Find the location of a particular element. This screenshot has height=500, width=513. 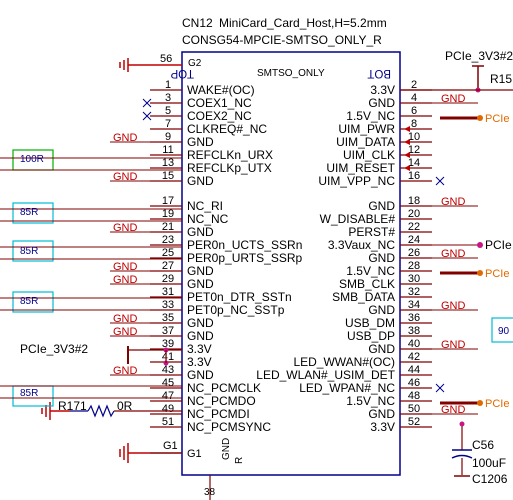

left-pin-num: 3 is located at coordinates (168, 98).